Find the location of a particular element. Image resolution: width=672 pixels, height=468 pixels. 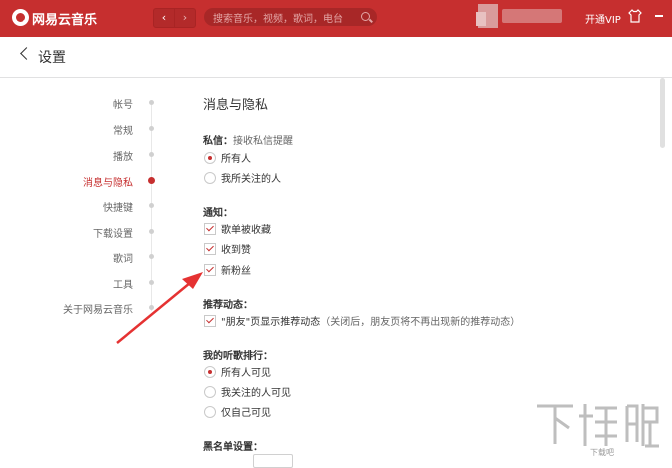

sidebar-item-tools: 工具 is located at coordinates (123, 283).